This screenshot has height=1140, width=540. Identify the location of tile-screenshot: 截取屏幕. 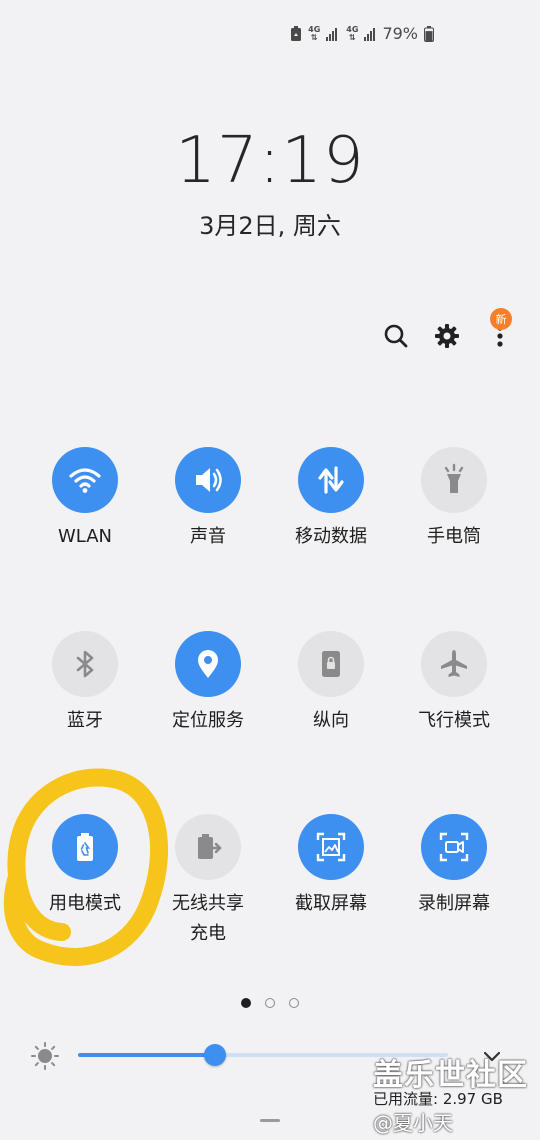
(331, 866).